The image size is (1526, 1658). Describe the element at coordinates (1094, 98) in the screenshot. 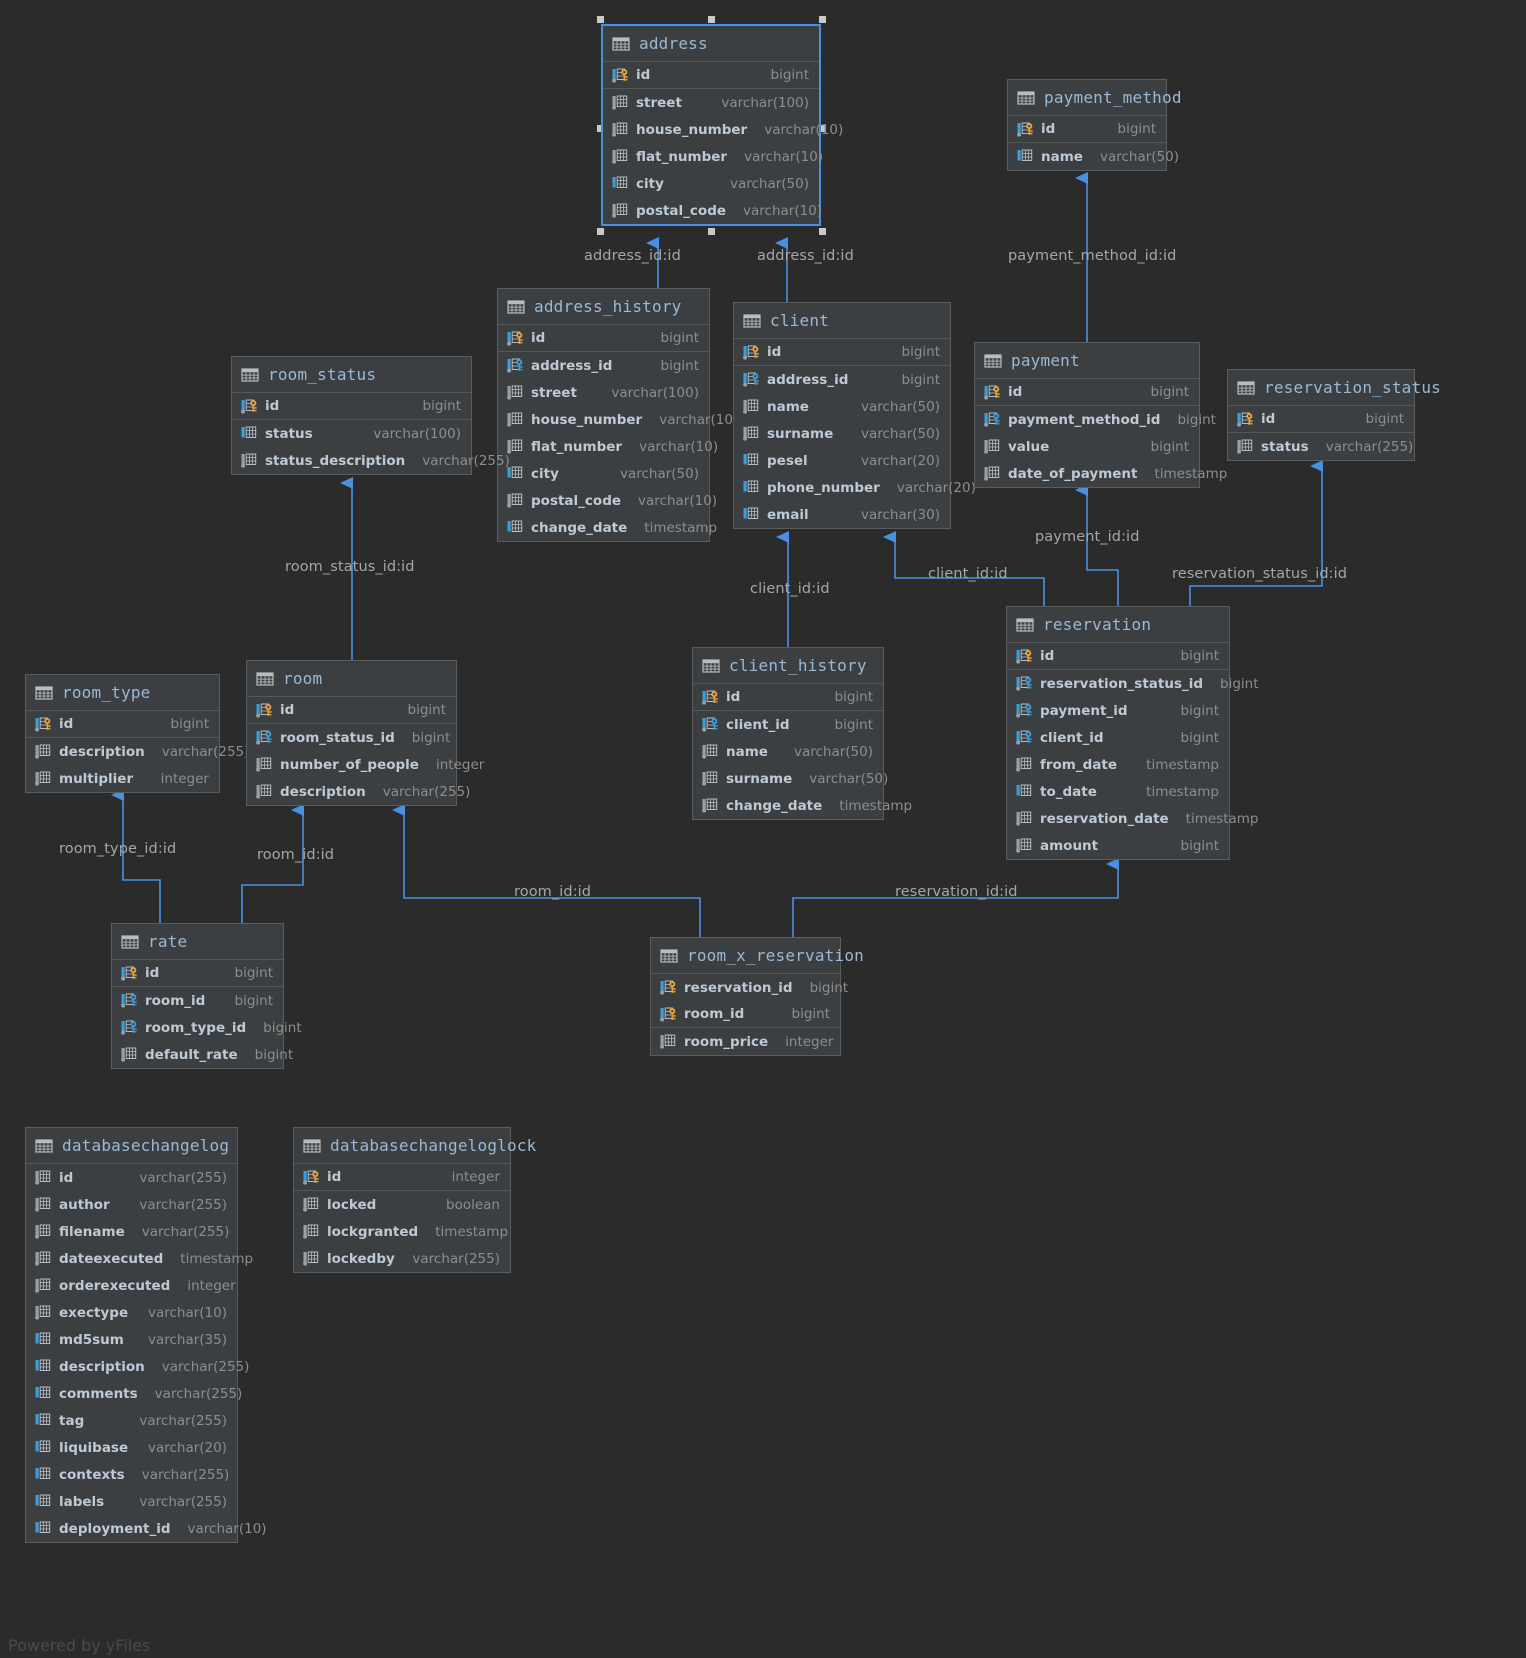

I see `table-header-payment_method: payment_method` at that location.